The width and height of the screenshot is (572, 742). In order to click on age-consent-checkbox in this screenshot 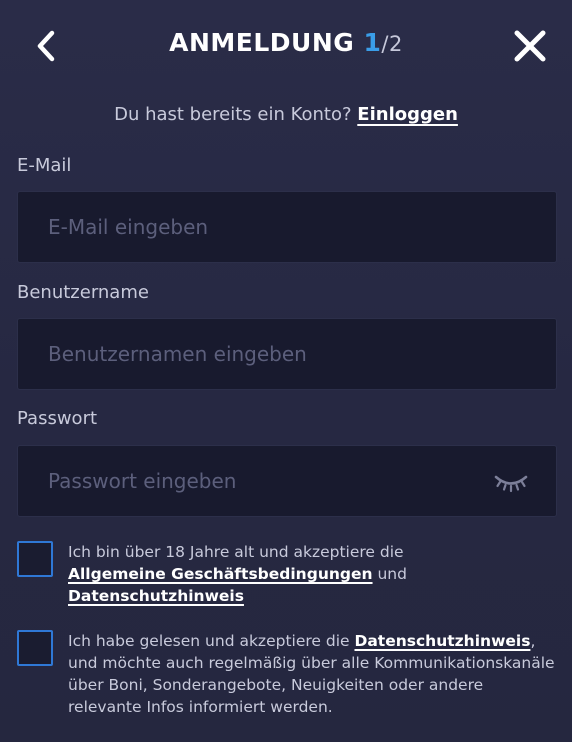, I will do `click(35, 559)`.